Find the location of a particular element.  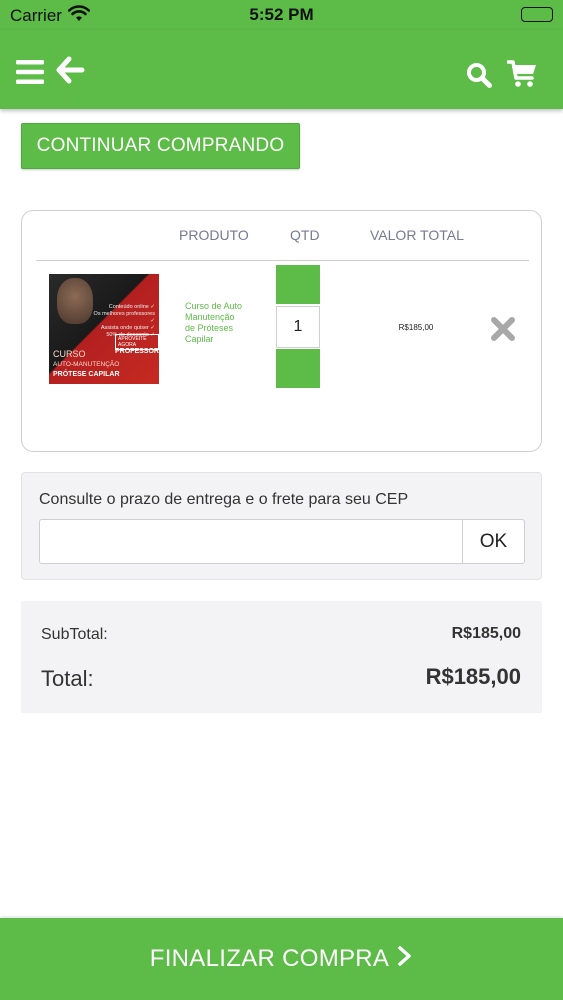

totals-panel: SubTotal: R$185,00 Total: R$185,00 is located at coordinates (281, 657).